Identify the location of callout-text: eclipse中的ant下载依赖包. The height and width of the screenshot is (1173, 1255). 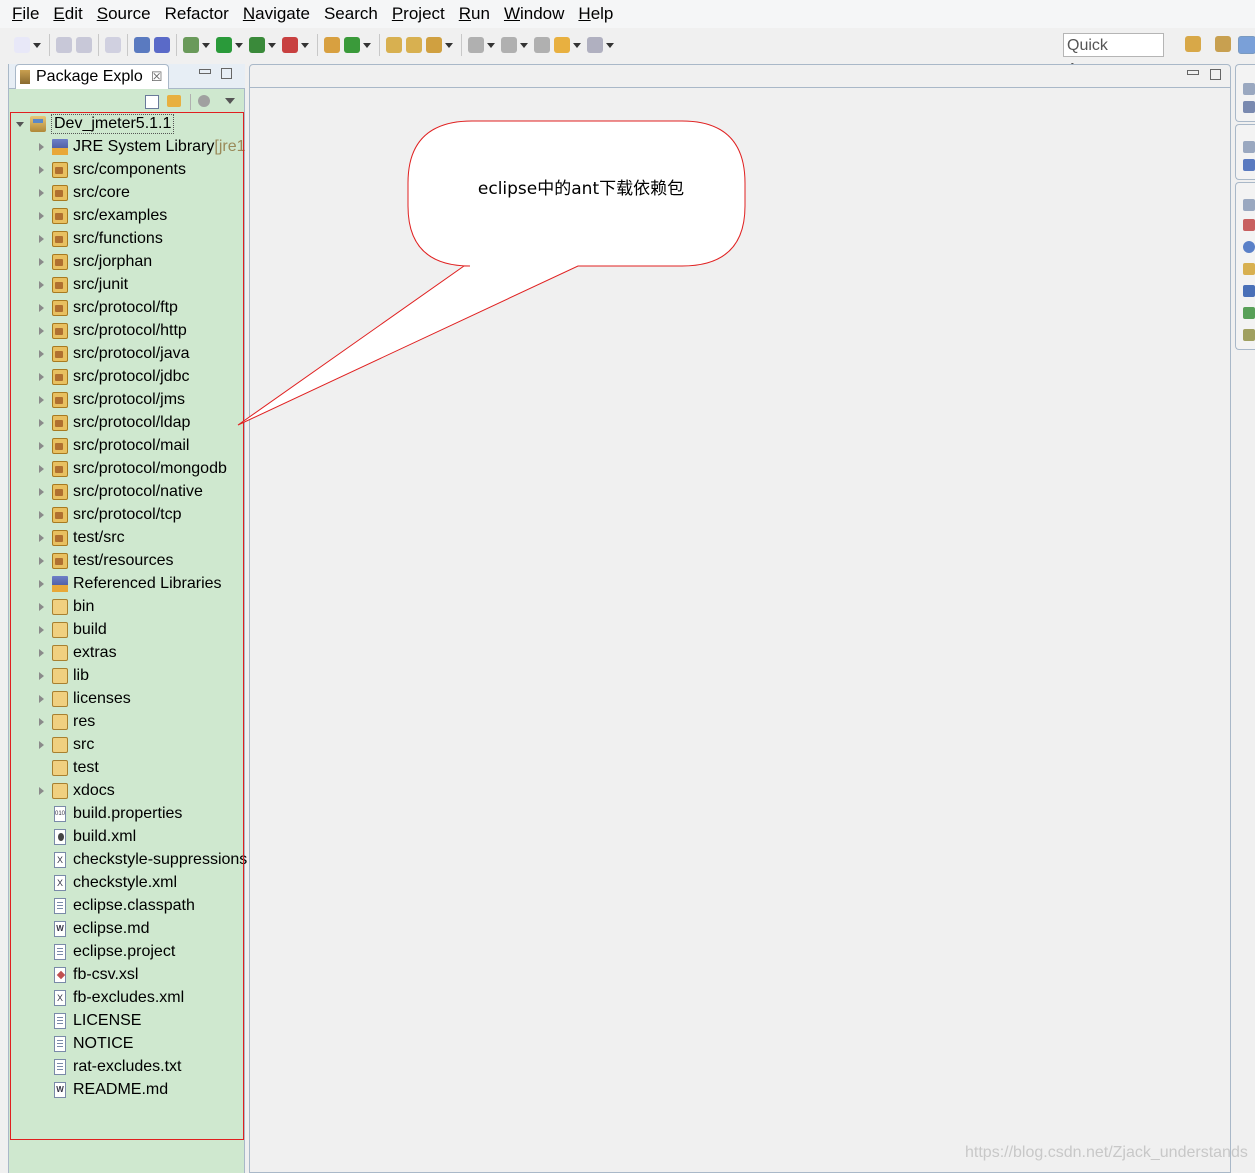
(581, 189).